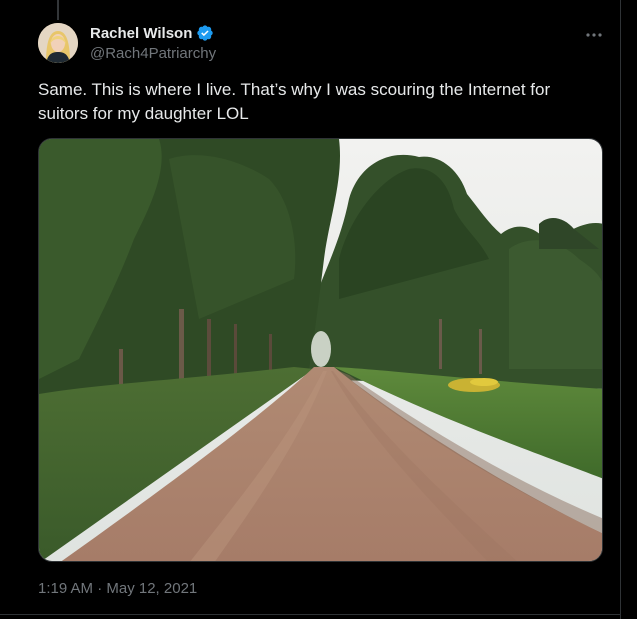  I want to click on ellipsis-icon, so click(594, 35).